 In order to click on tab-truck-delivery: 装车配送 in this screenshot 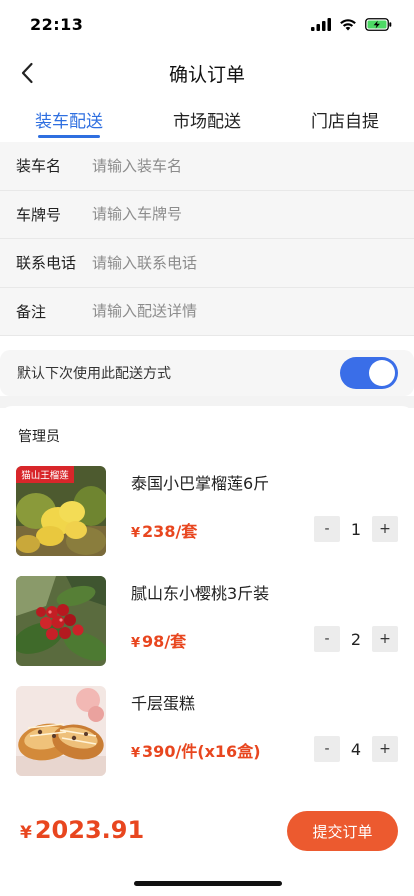, I will do `click(69, 119)`.